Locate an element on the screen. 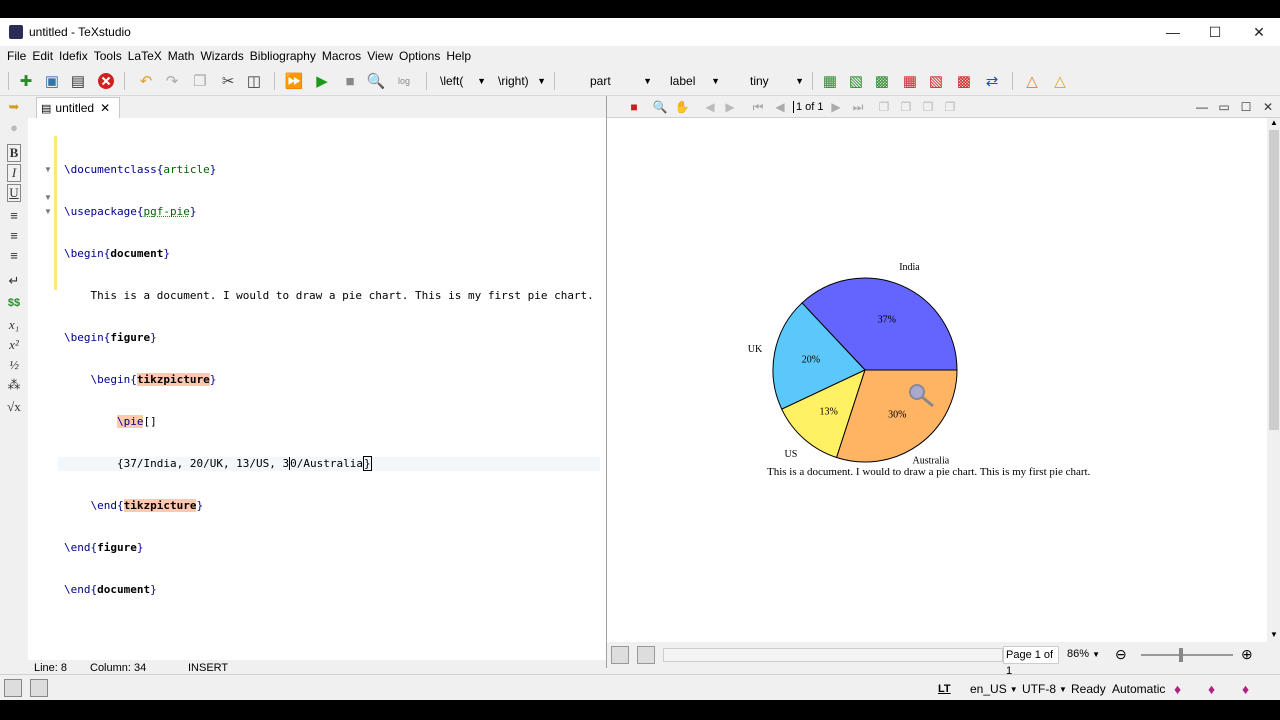  pdf-back-icon: ◀ is located at coordinates (710, 107).